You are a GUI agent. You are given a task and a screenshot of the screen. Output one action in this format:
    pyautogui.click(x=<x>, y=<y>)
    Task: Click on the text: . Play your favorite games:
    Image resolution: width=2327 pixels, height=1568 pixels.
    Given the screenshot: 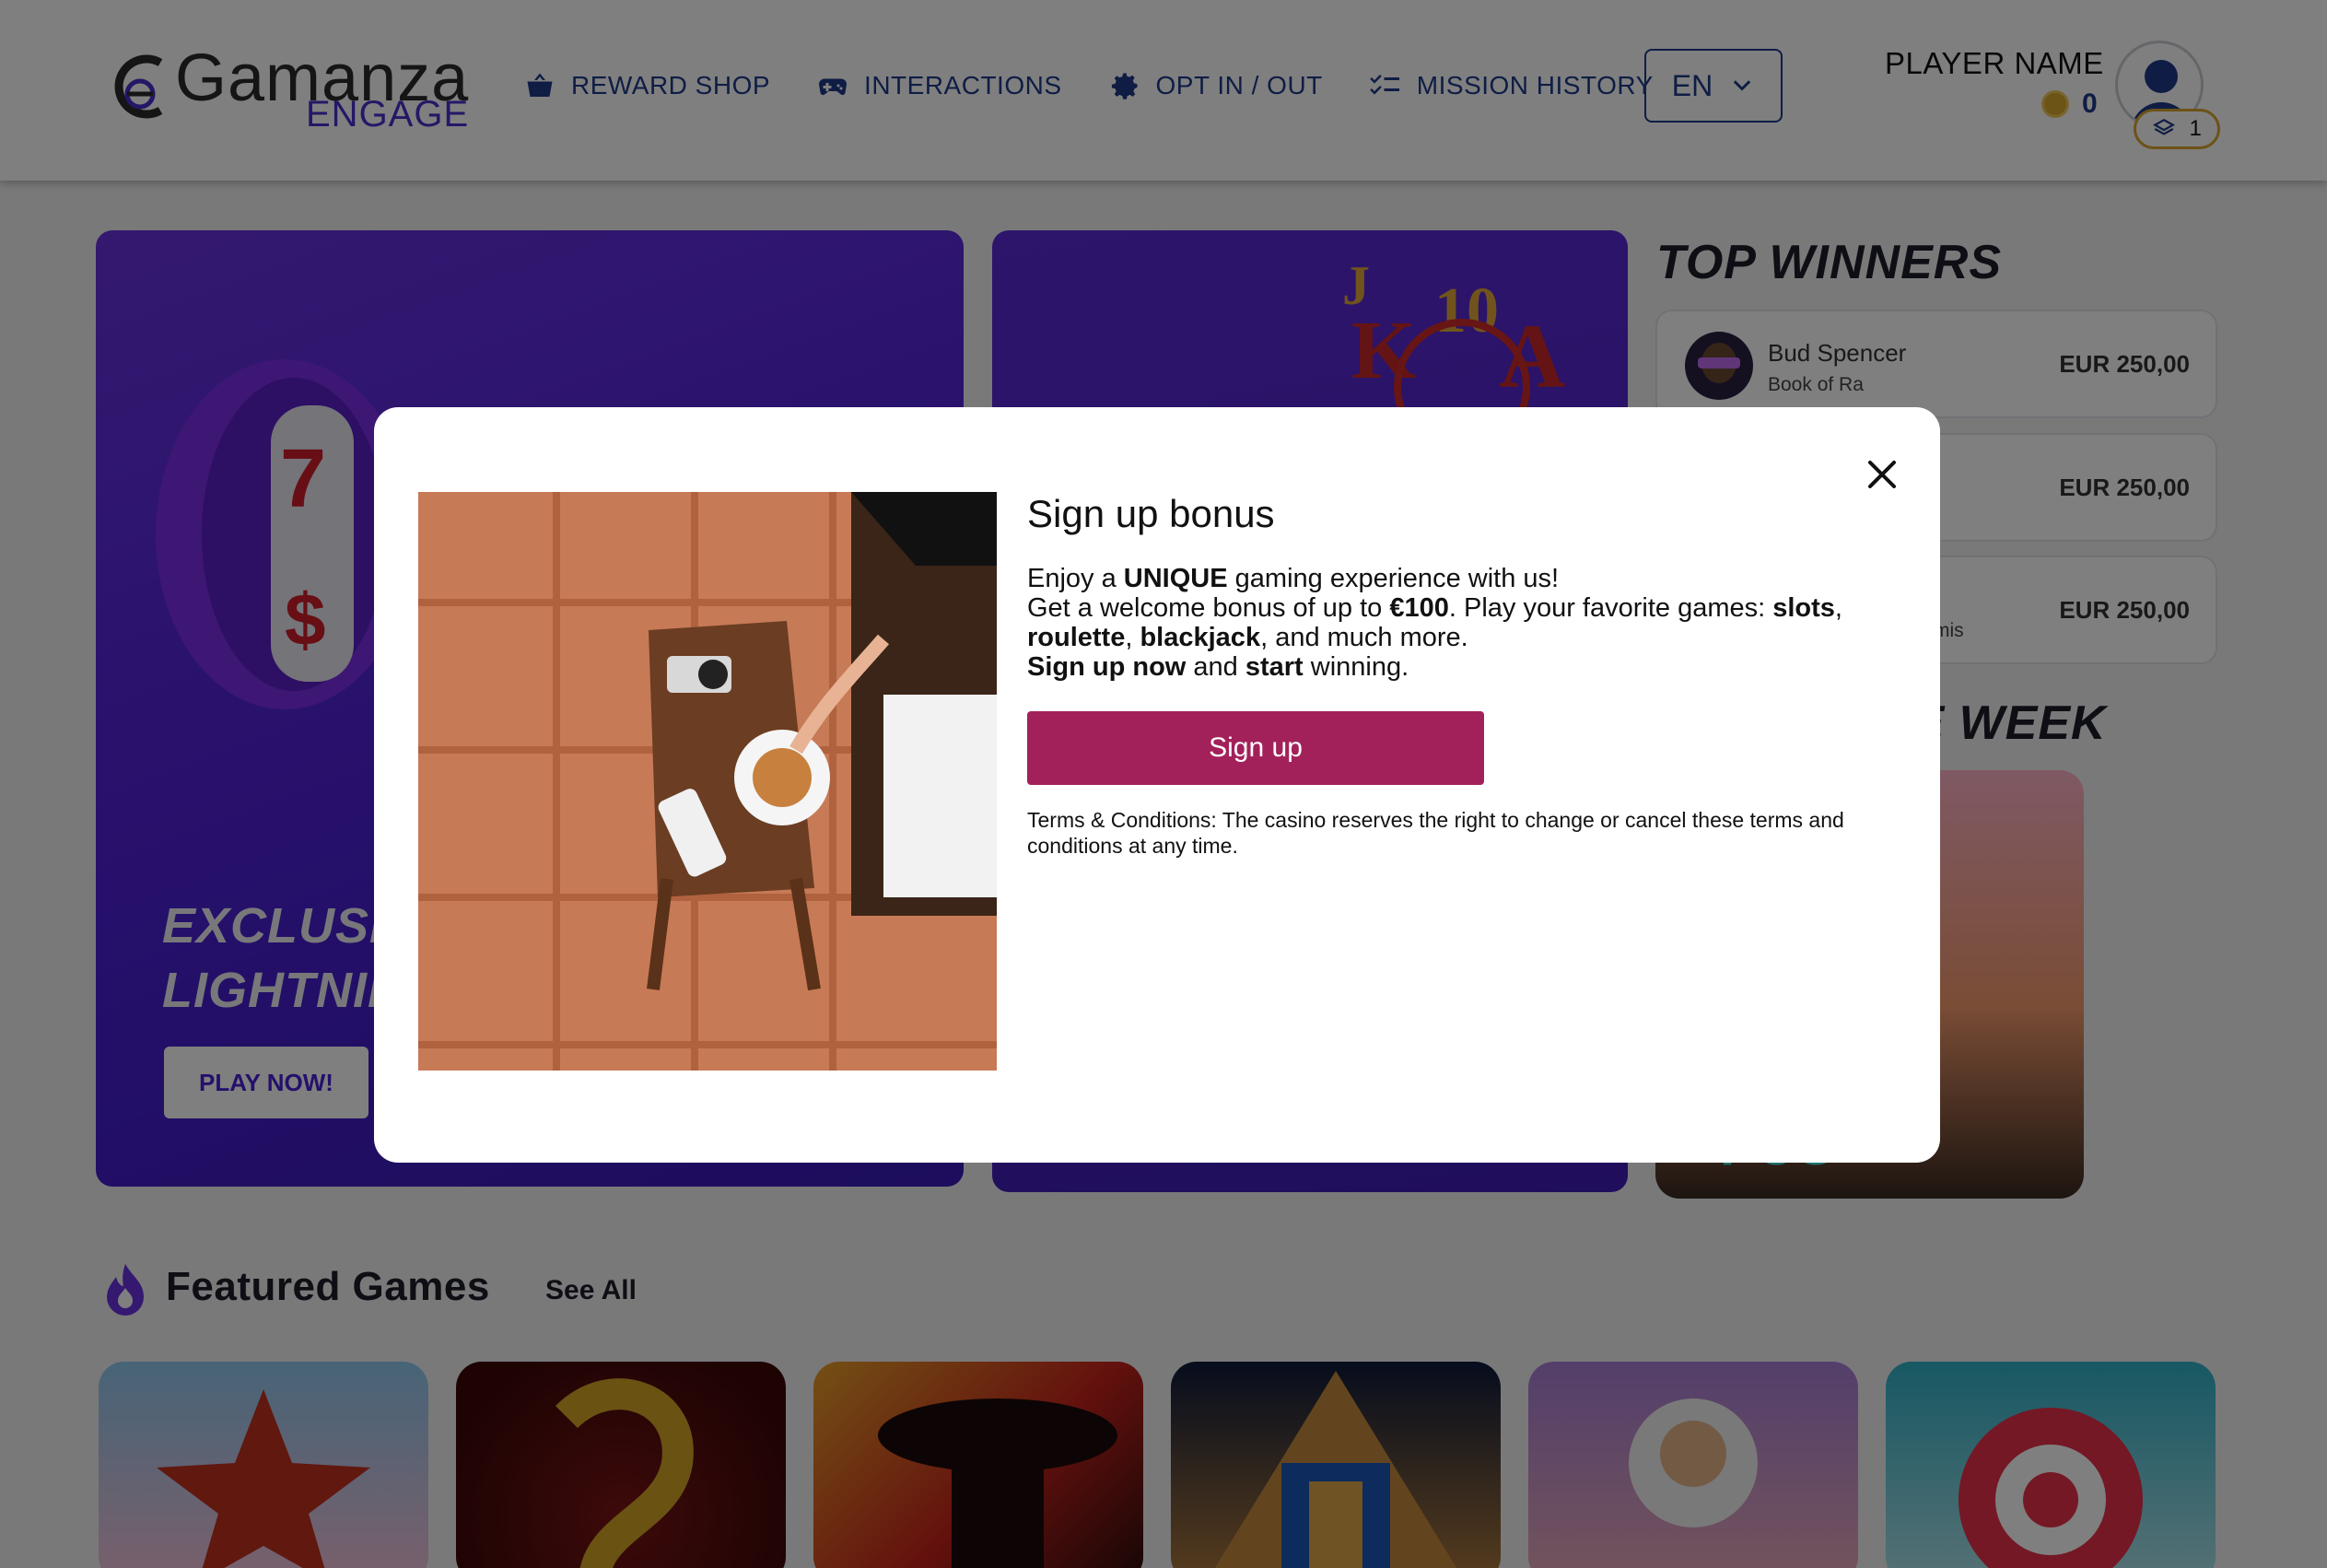 What is the action you would take?
    pyautogui.click(x=1611, y=608)
    